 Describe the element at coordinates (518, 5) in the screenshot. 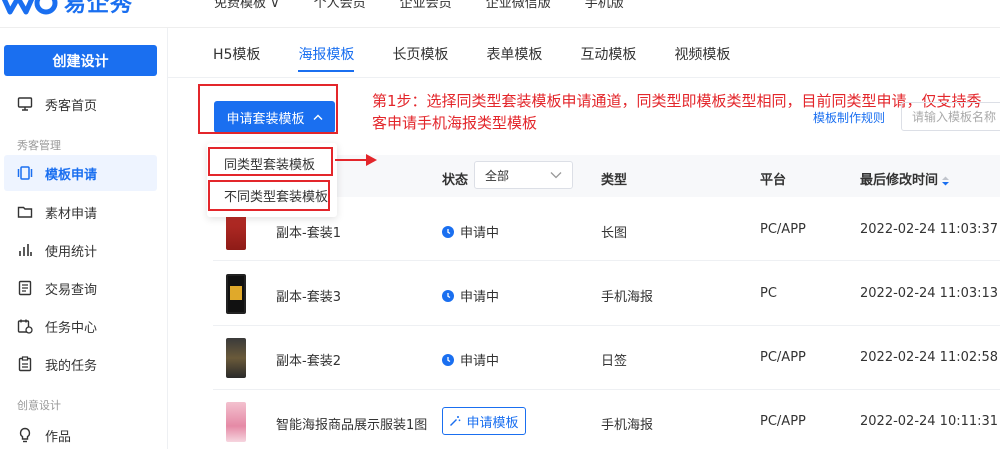

I see `topnav-wework-edition: 企业微信版` at that location.